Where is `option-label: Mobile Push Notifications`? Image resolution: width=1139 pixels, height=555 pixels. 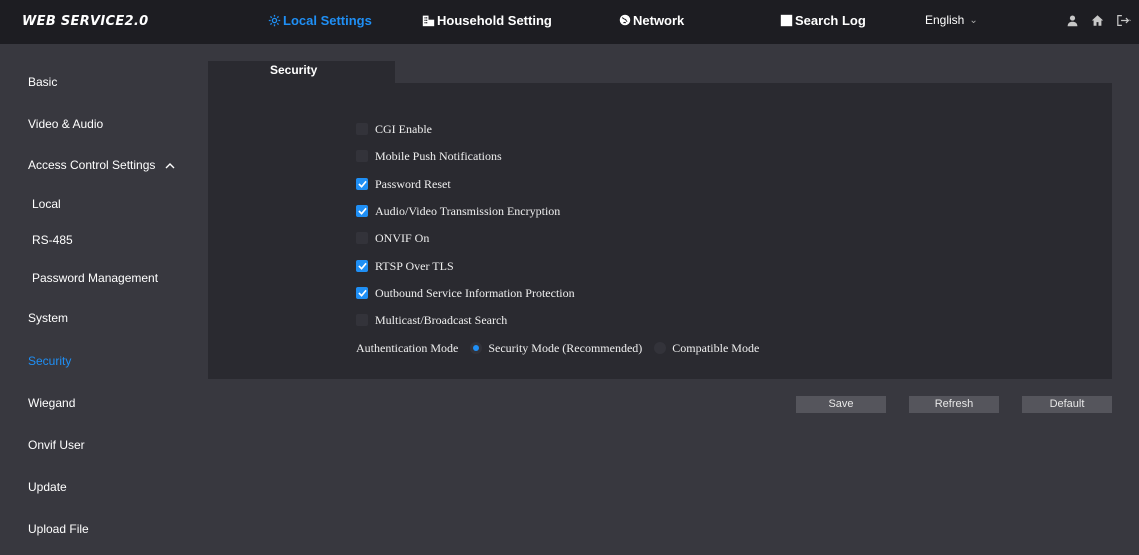
option-label: Mobile Push Notifications is located at coordinates (438, 155).